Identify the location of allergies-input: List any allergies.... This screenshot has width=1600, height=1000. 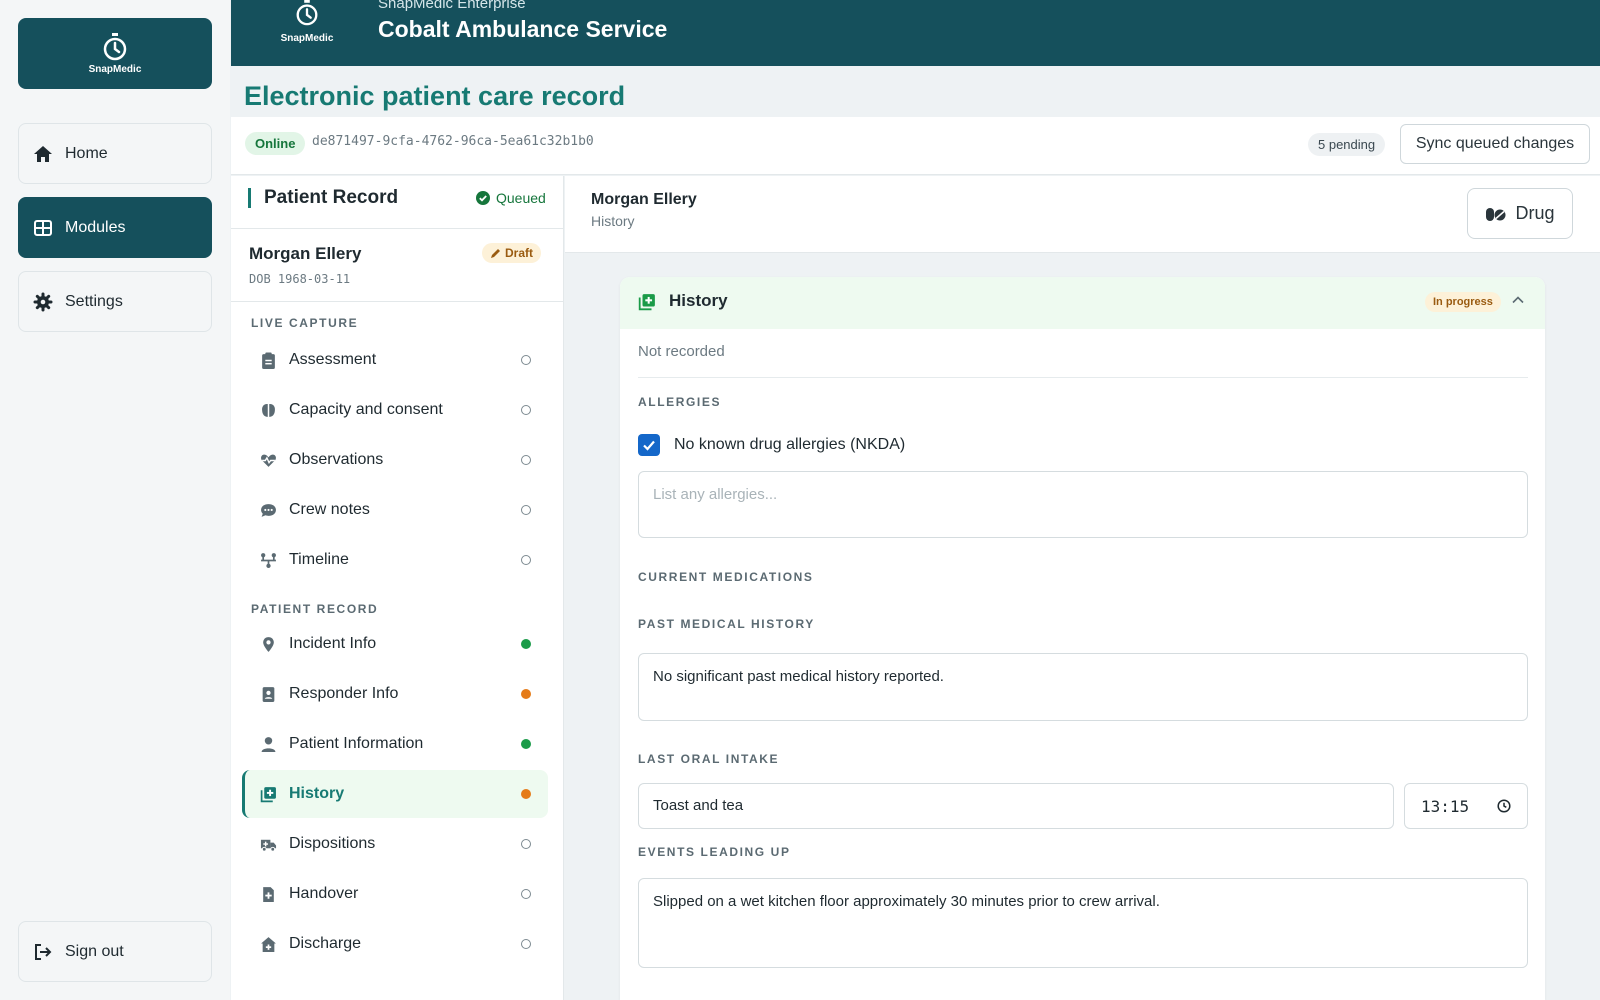
(1083, 504).